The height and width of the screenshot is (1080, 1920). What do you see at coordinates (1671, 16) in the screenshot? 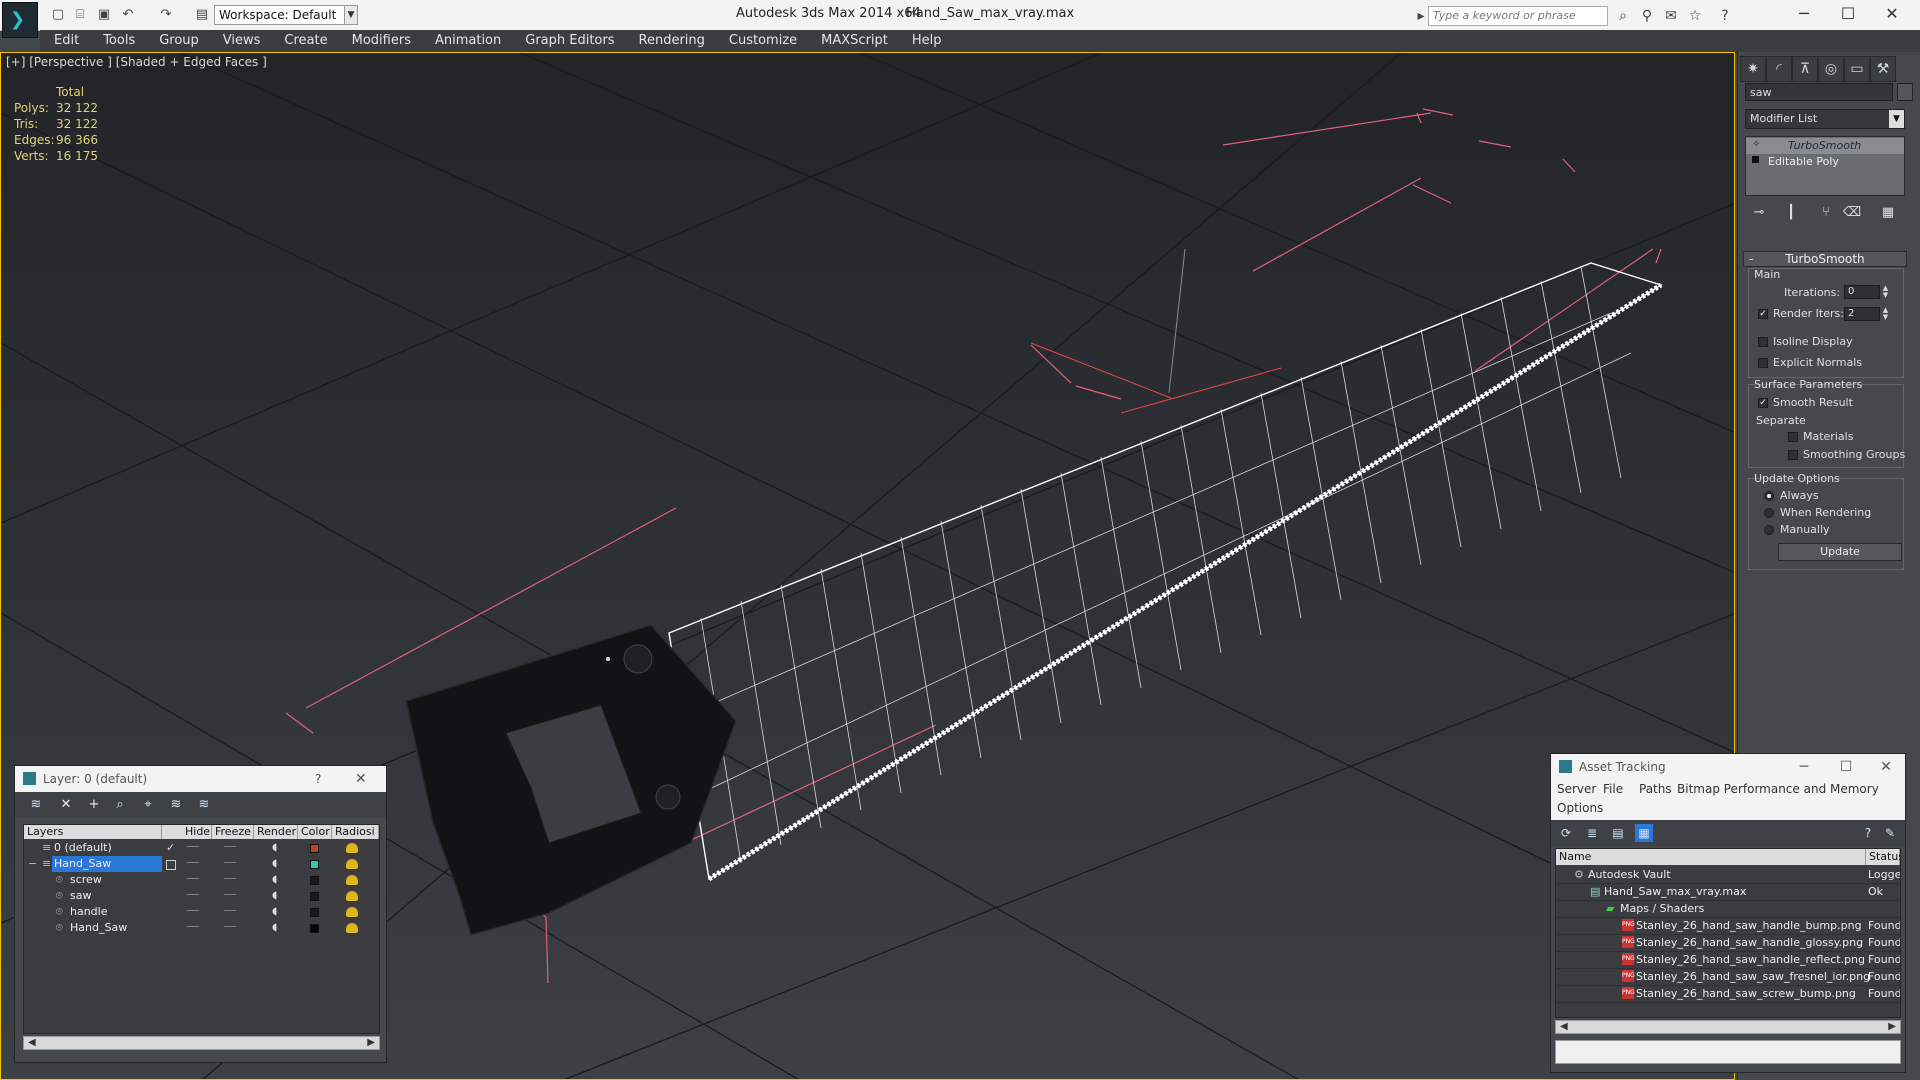
I see `communication-icon: ✉` at bounding box center [1671, 16].